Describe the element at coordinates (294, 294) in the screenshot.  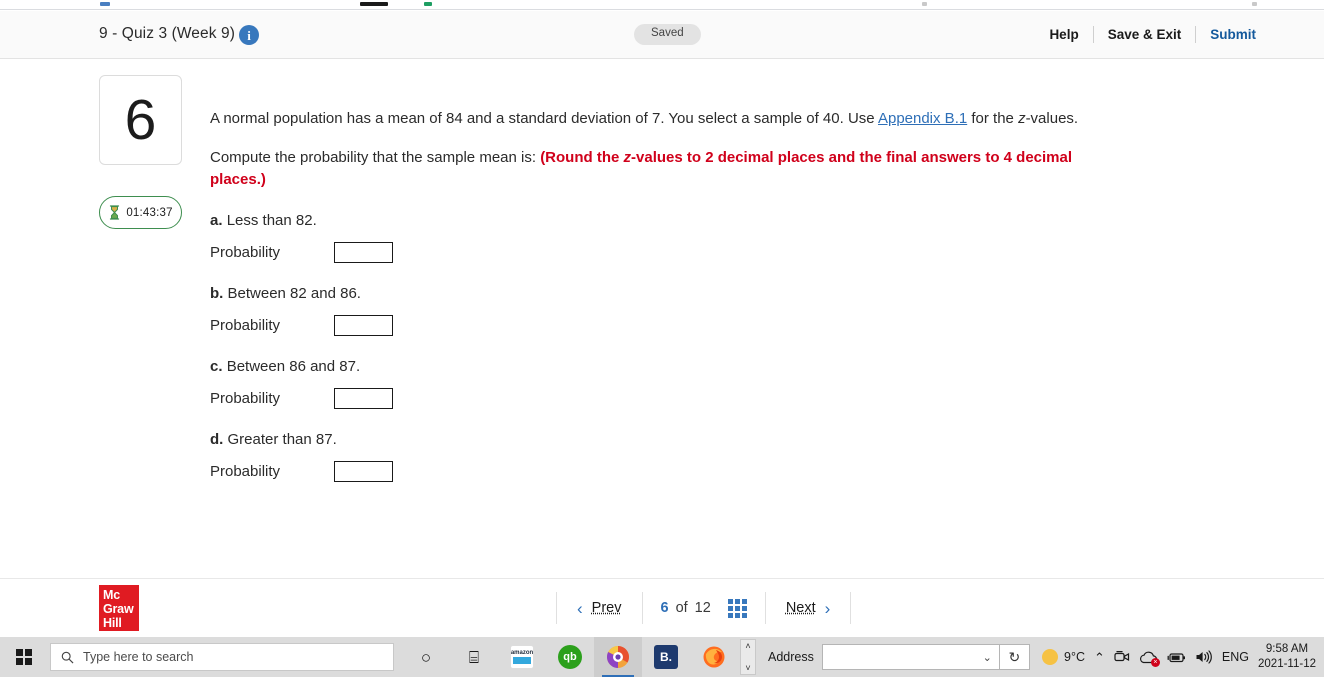
I see `part-text: Between 82 and 86.` at that location.